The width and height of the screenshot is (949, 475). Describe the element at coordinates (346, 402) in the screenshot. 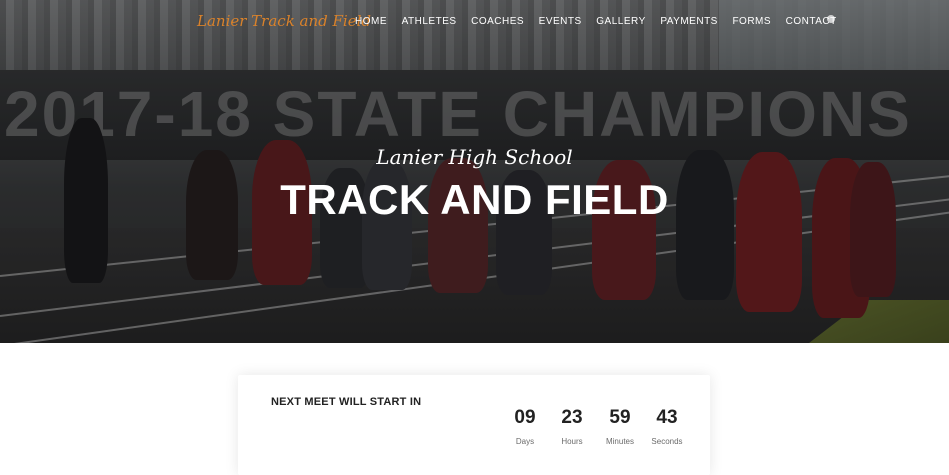

I see `countdown-label: NEXT MEET WILL START IN` at that location.